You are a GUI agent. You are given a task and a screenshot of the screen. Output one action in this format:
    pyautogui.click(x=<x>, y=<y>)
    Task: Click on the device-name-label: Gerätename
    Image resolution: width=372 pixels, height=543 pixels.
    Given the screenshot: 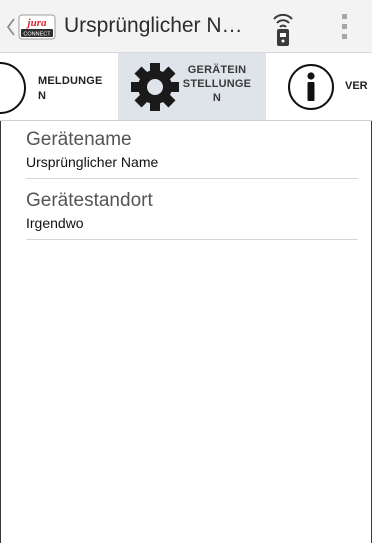 What is the action you would take?
    pyautogui.click(x=79, y=139)
    